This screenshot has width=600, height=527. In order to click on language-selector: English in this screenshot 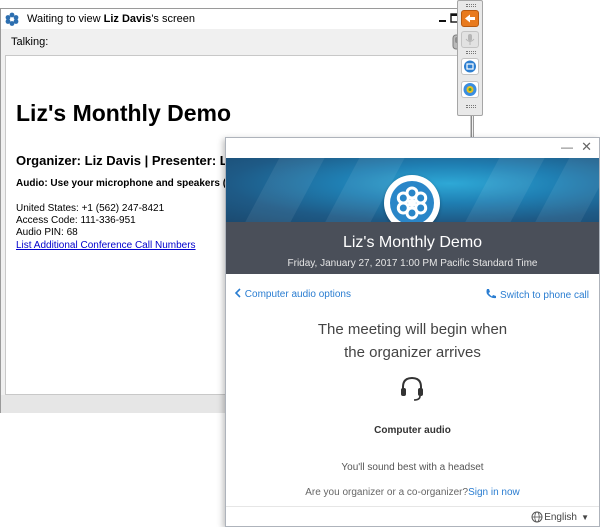, I will do `click(560, 517)`.